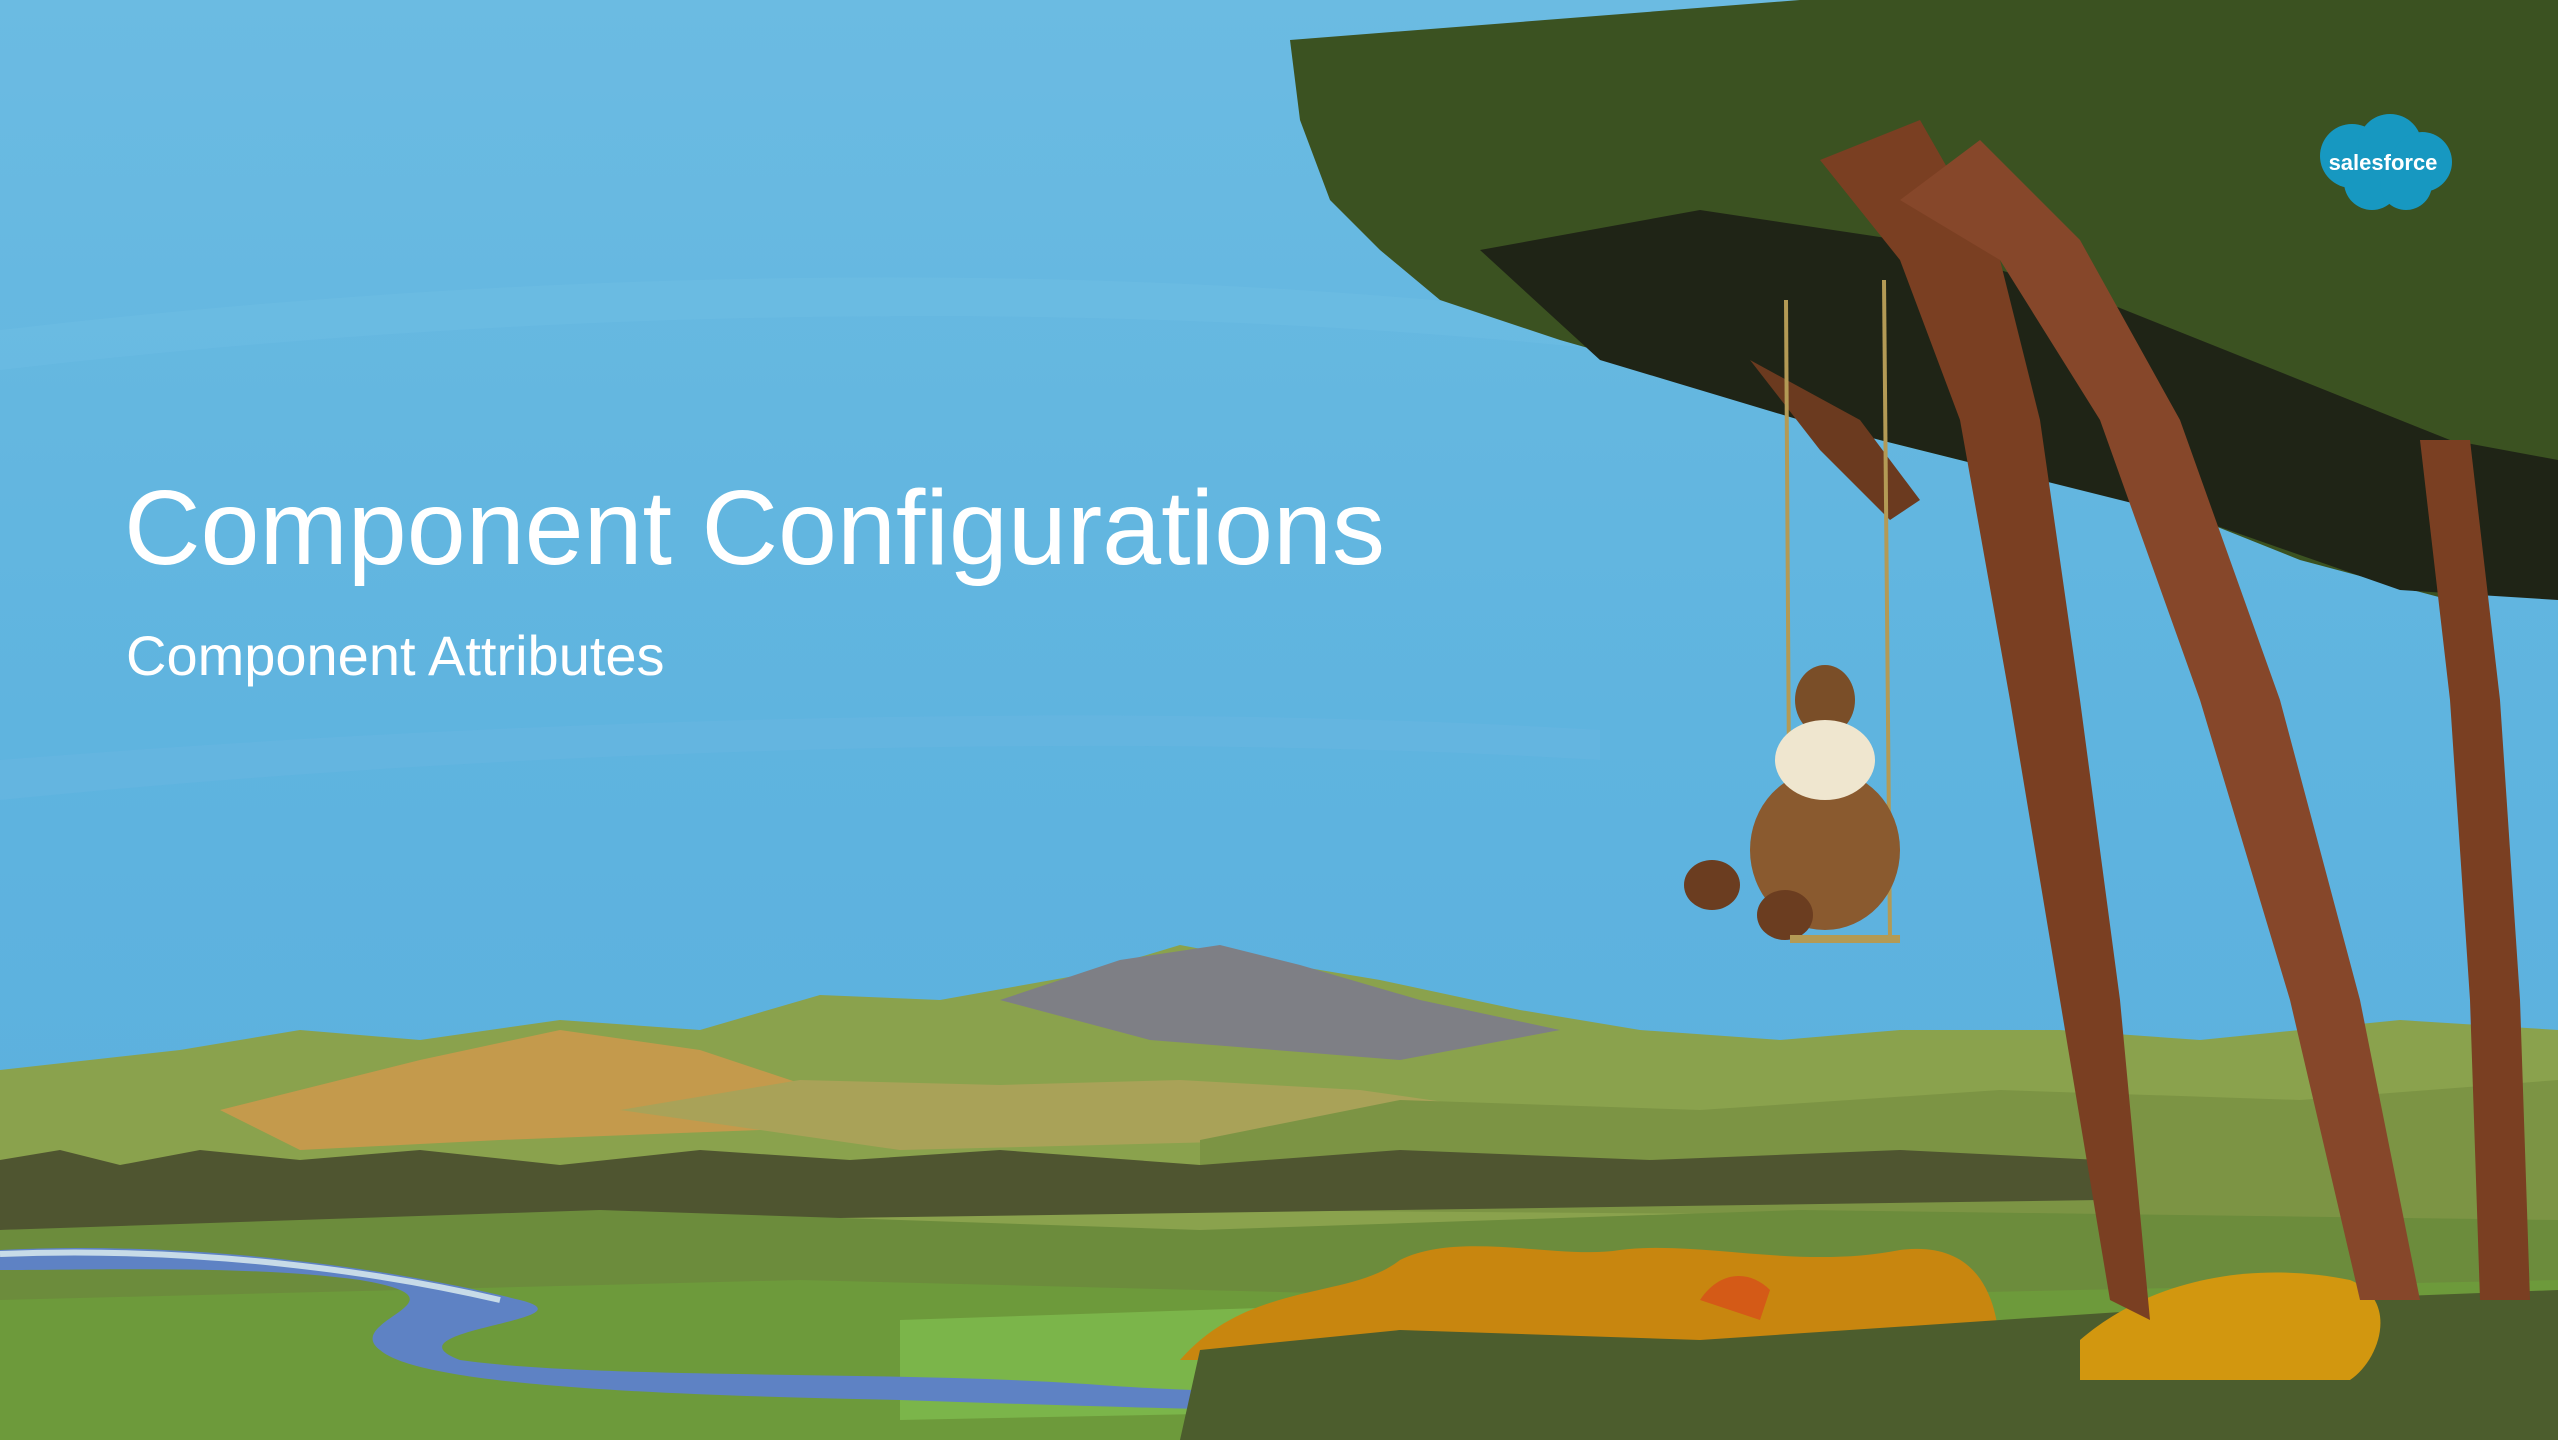 Image resolution: width=2558 pixels, height=1440 pixels. I want to click on slide-title: Component Configurations, so click(754, 528).